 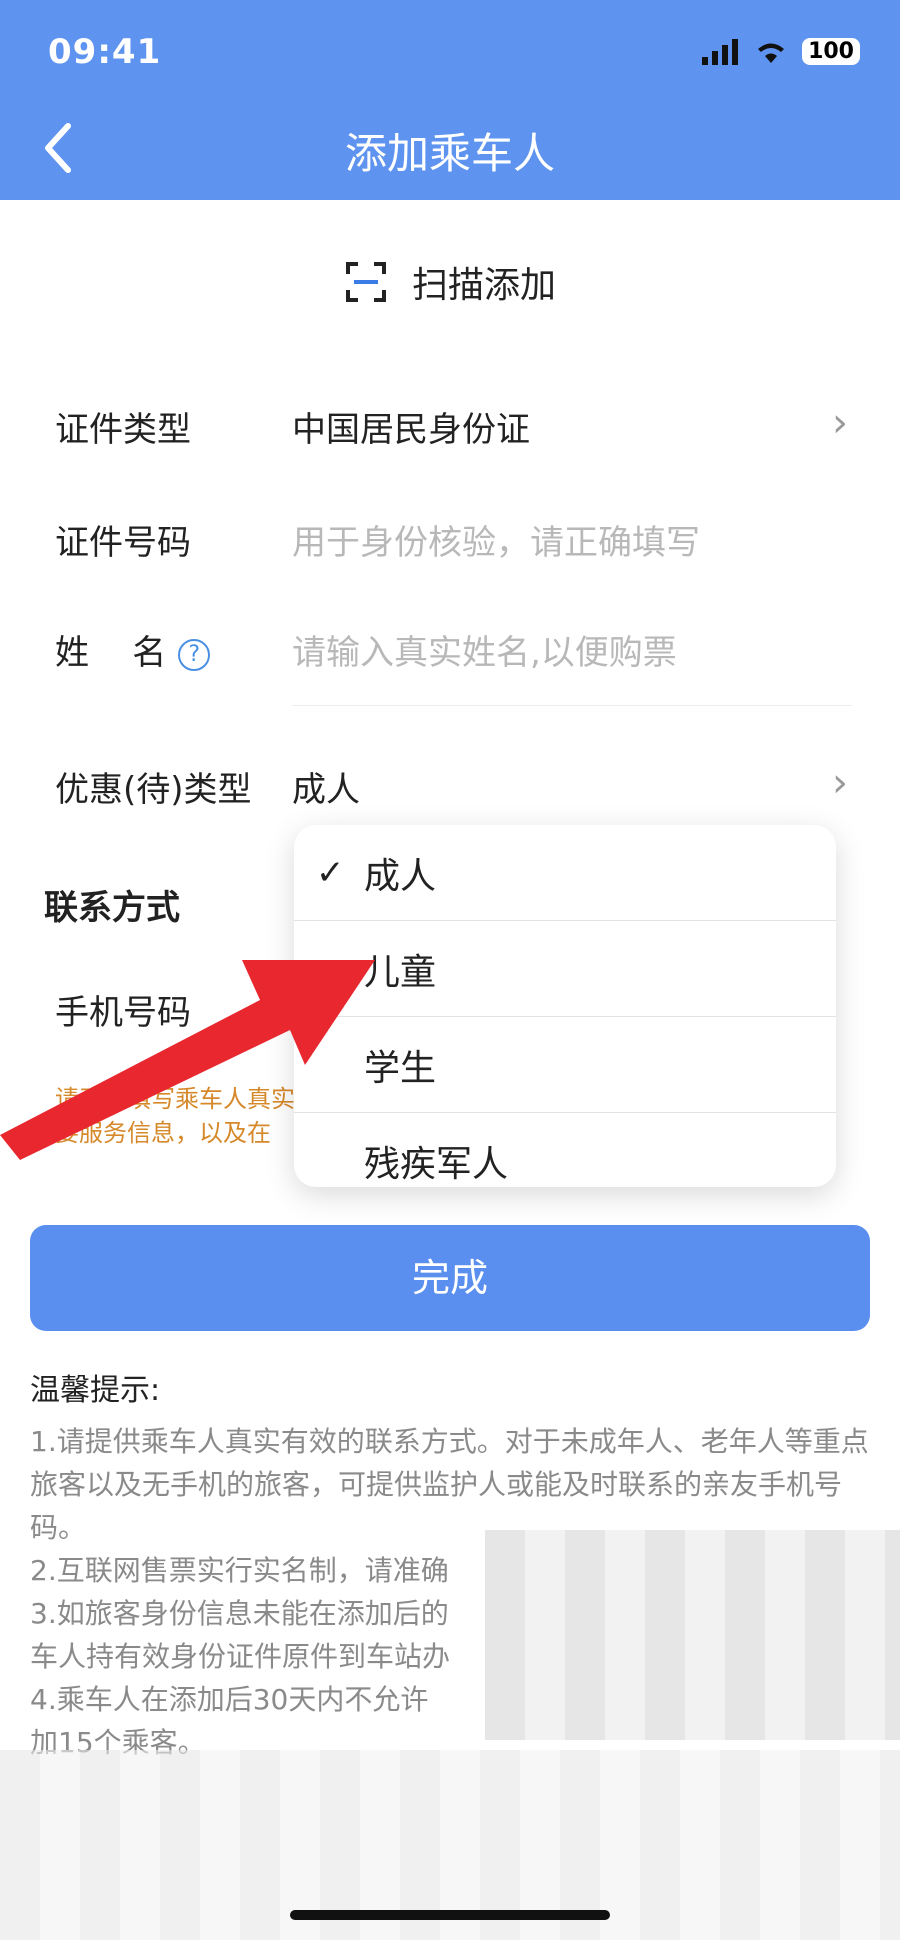 I want to click on home-indicator, so click(x=450, y=1915).